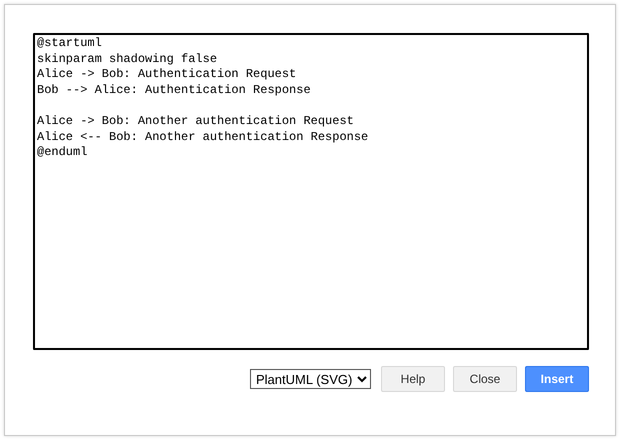 This screenshot has height=442, width=622. What do you see at coordinates (310, 379) in the screenshot?
I see `format-dropdown: PlantUML (SVG)` at bounding box center [310, 379].